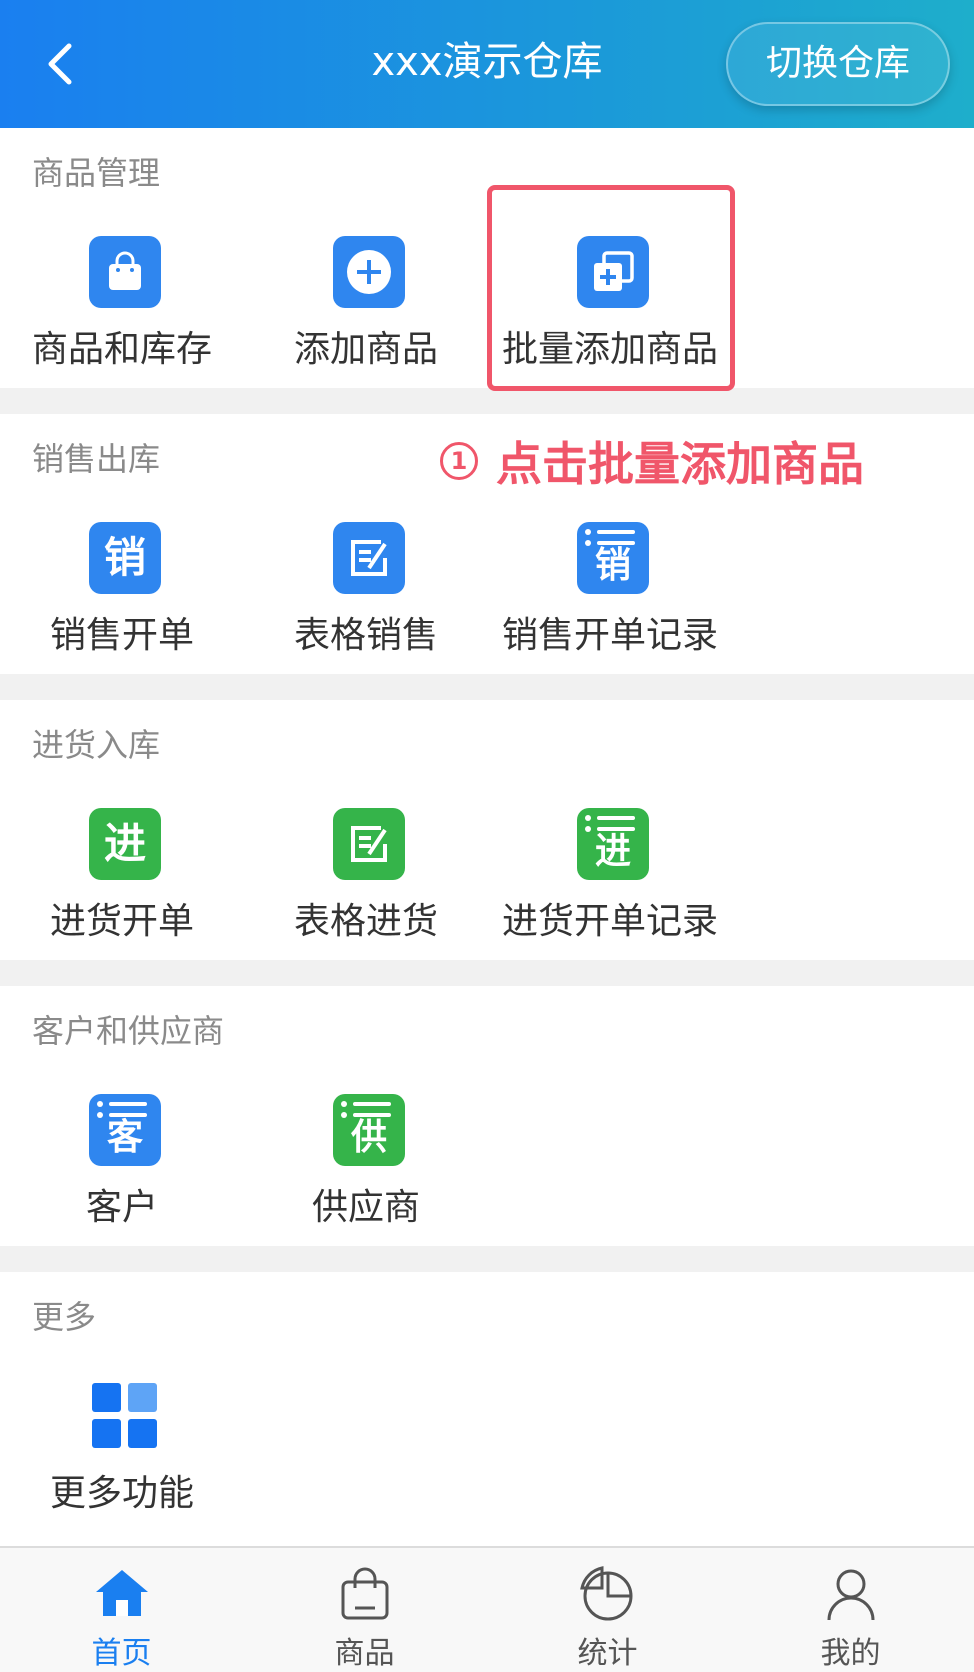 The width and height of the screenshot is (974, 1672). I want to click on menu-item-label: 表格销售, so click(365, 635).